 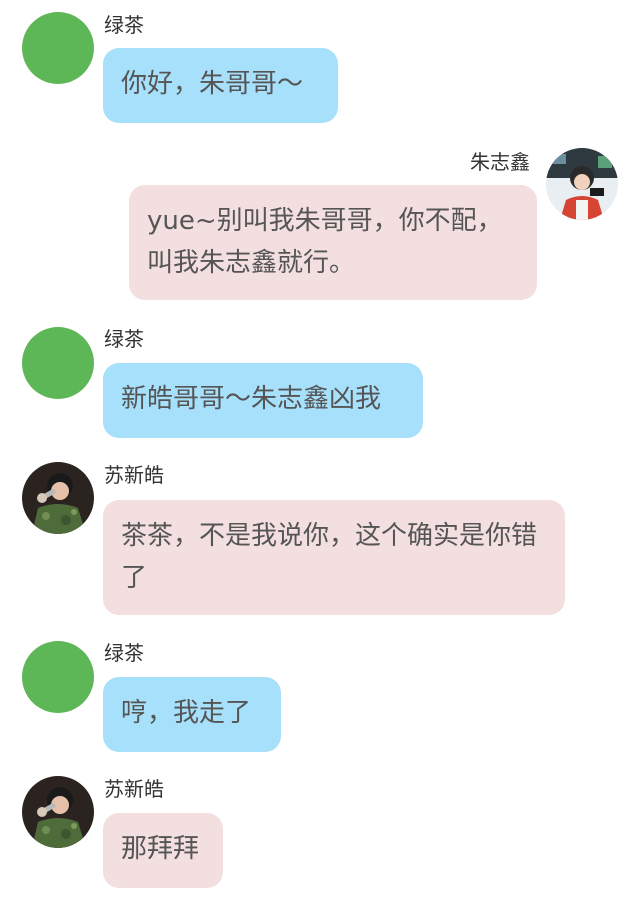 What do you see at coordinates (500, 162) in the screenshot?
I see `sender-name: 朱志鑫` at bounding box center [500, 162].